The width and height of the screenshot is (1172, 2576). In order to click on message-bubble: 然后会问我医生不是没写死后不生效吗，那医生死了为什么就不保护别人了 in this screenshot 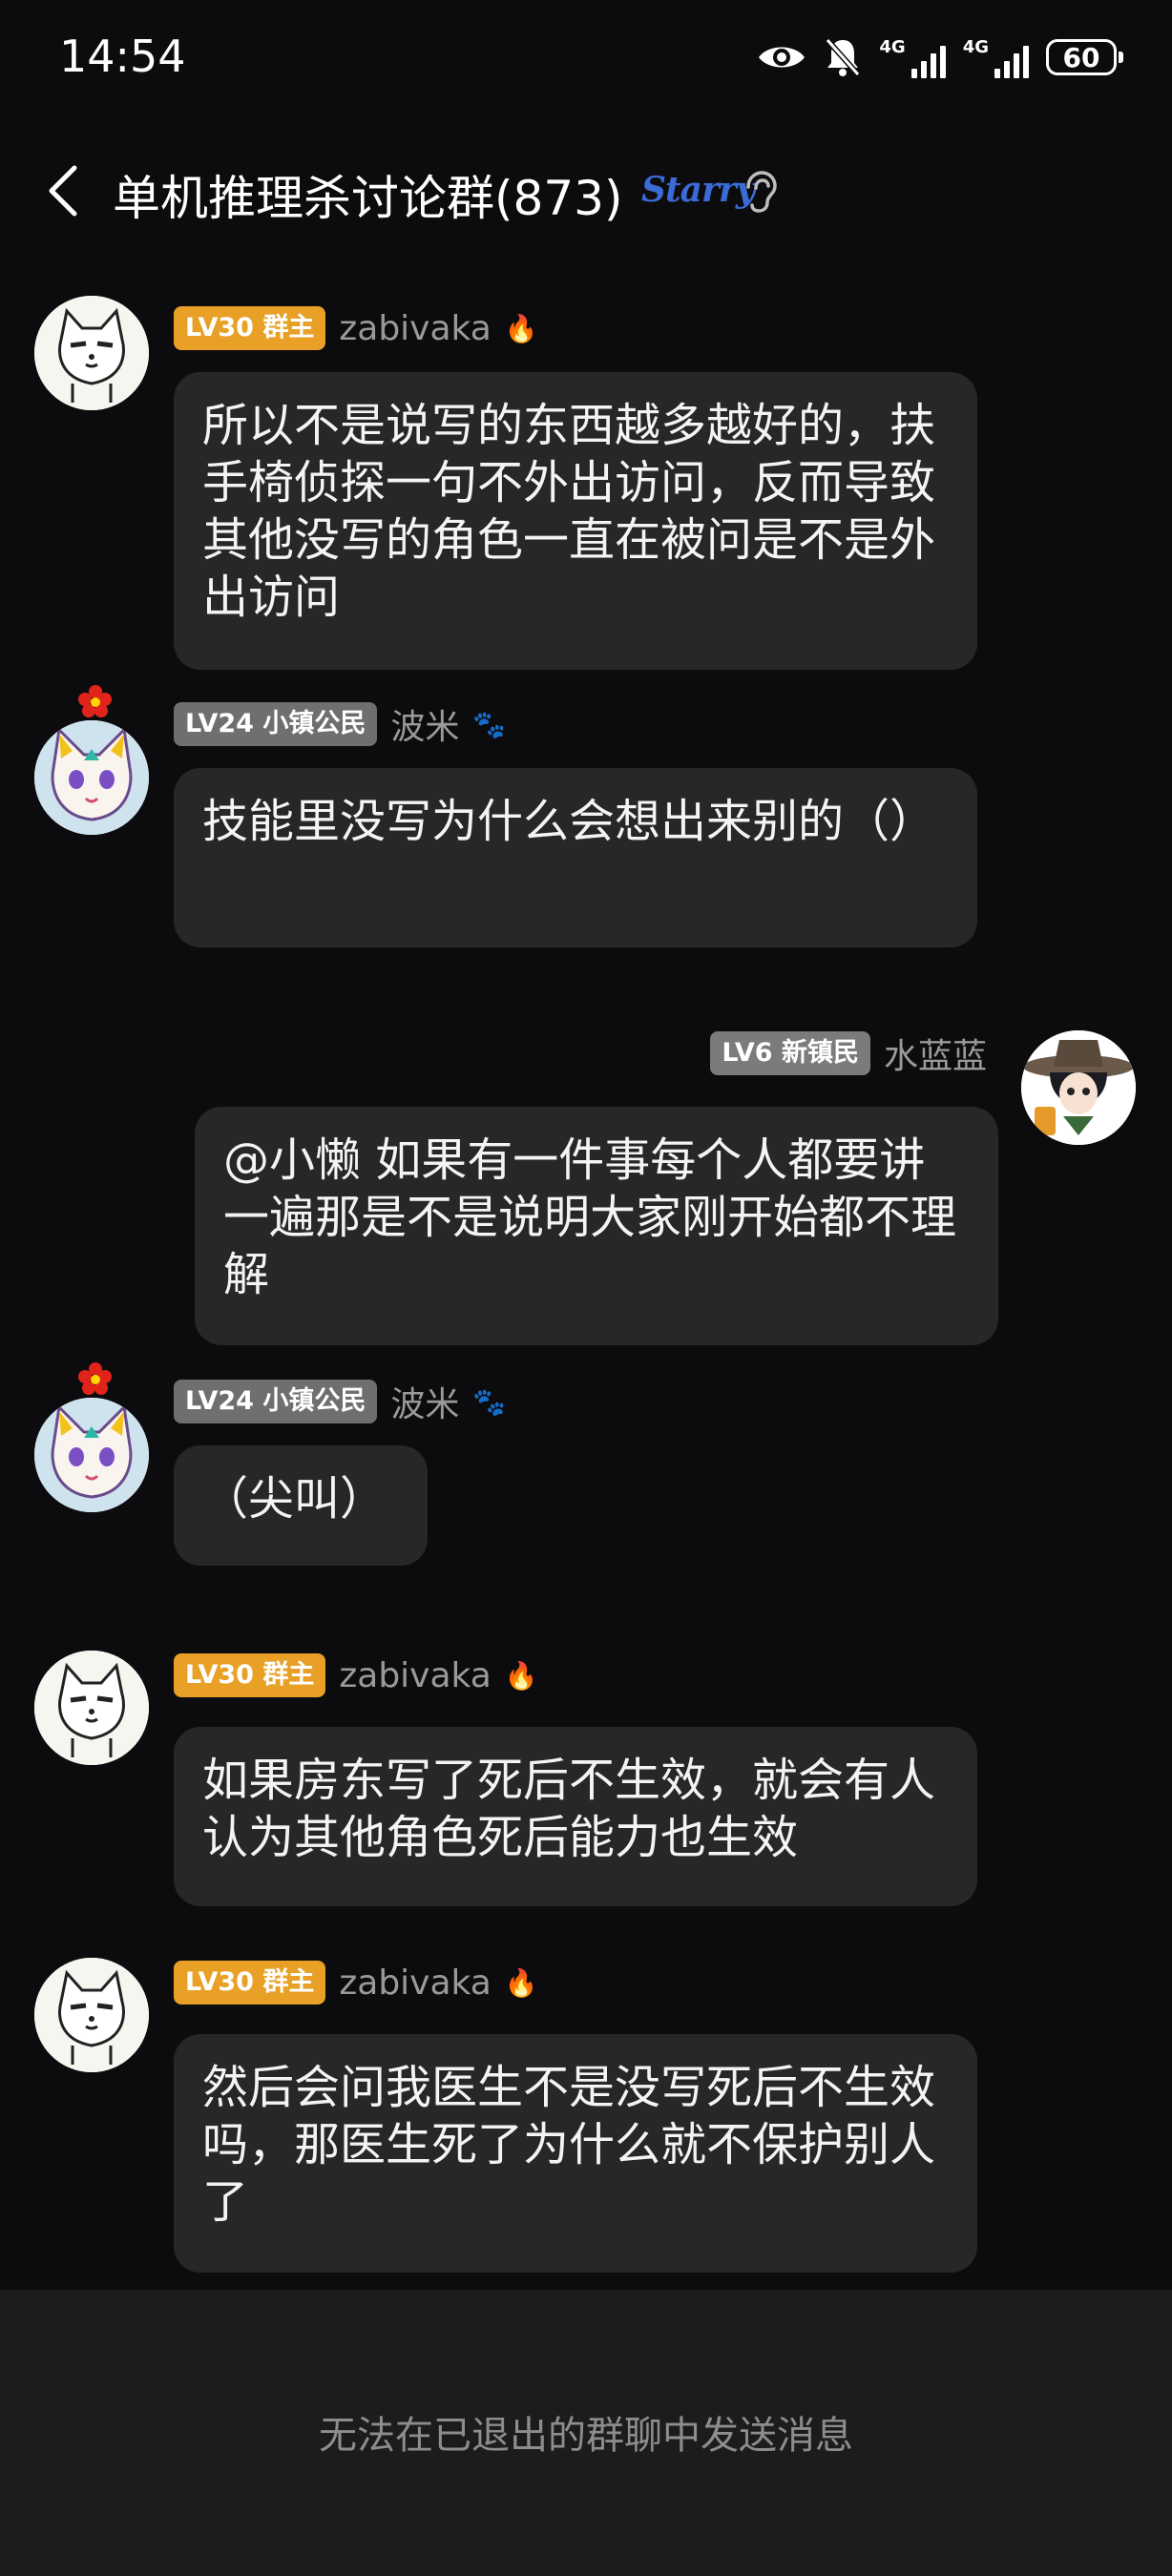, I will do `click(575, 2153)`.